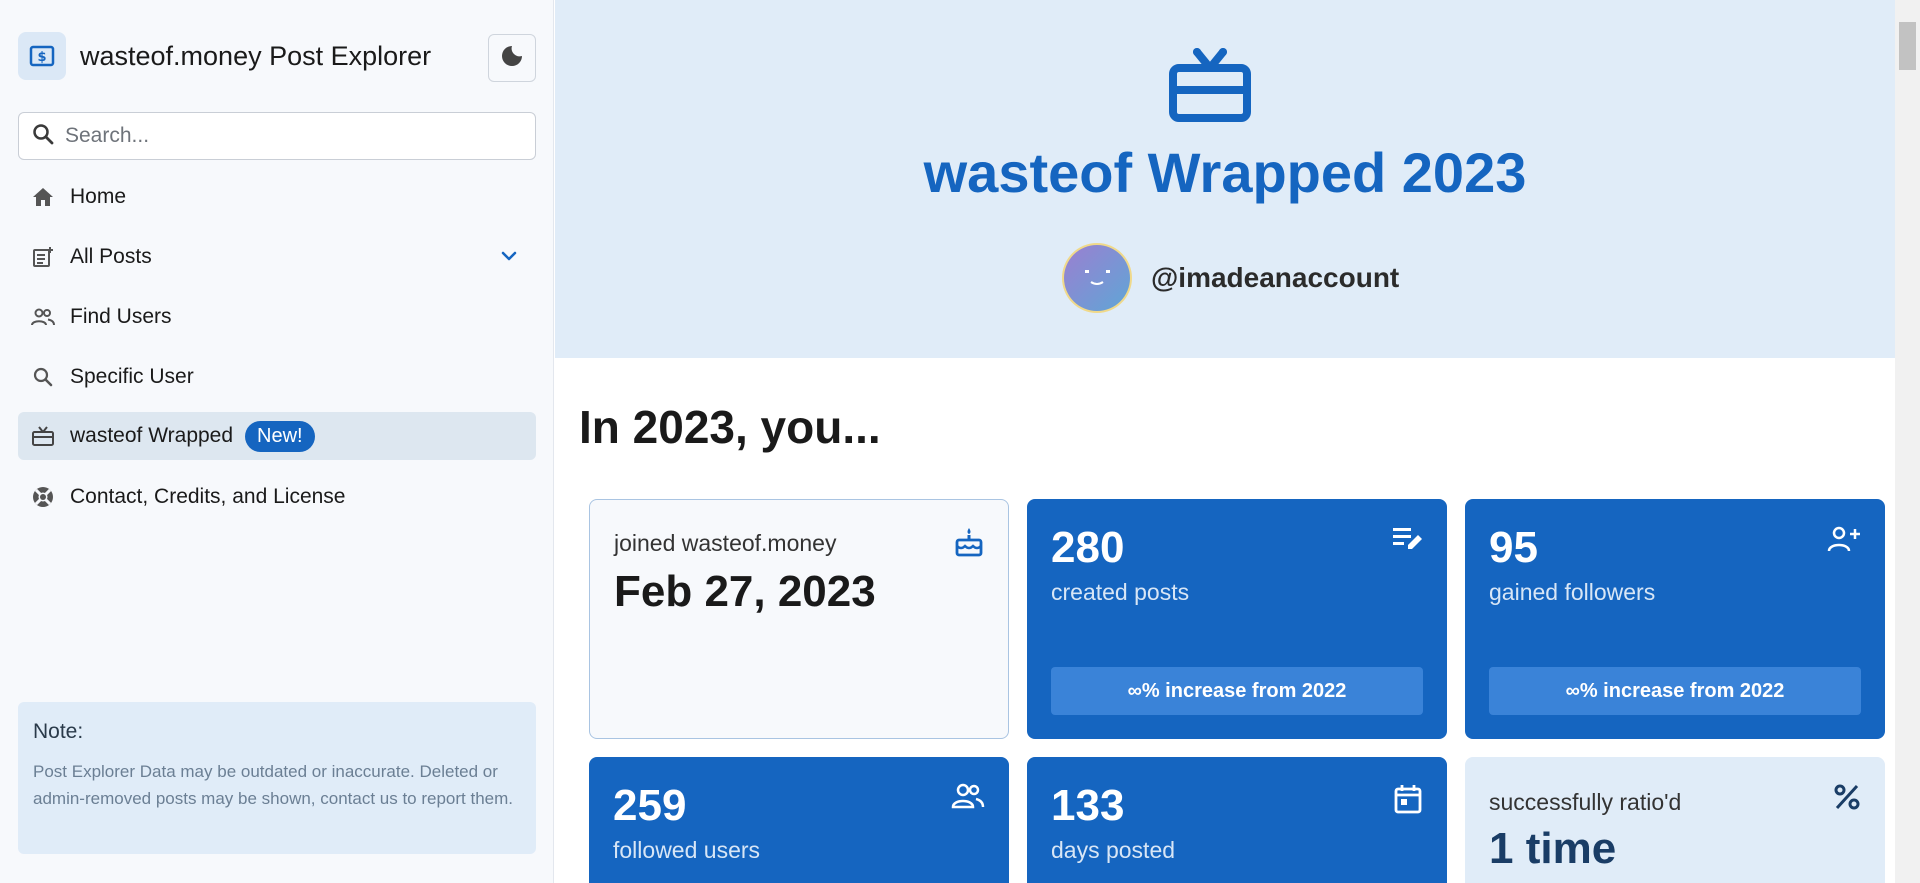 This screenshot has width=1920, height=883. I want to click on nav-label: wasteof Wrapped, so click(152, 435).